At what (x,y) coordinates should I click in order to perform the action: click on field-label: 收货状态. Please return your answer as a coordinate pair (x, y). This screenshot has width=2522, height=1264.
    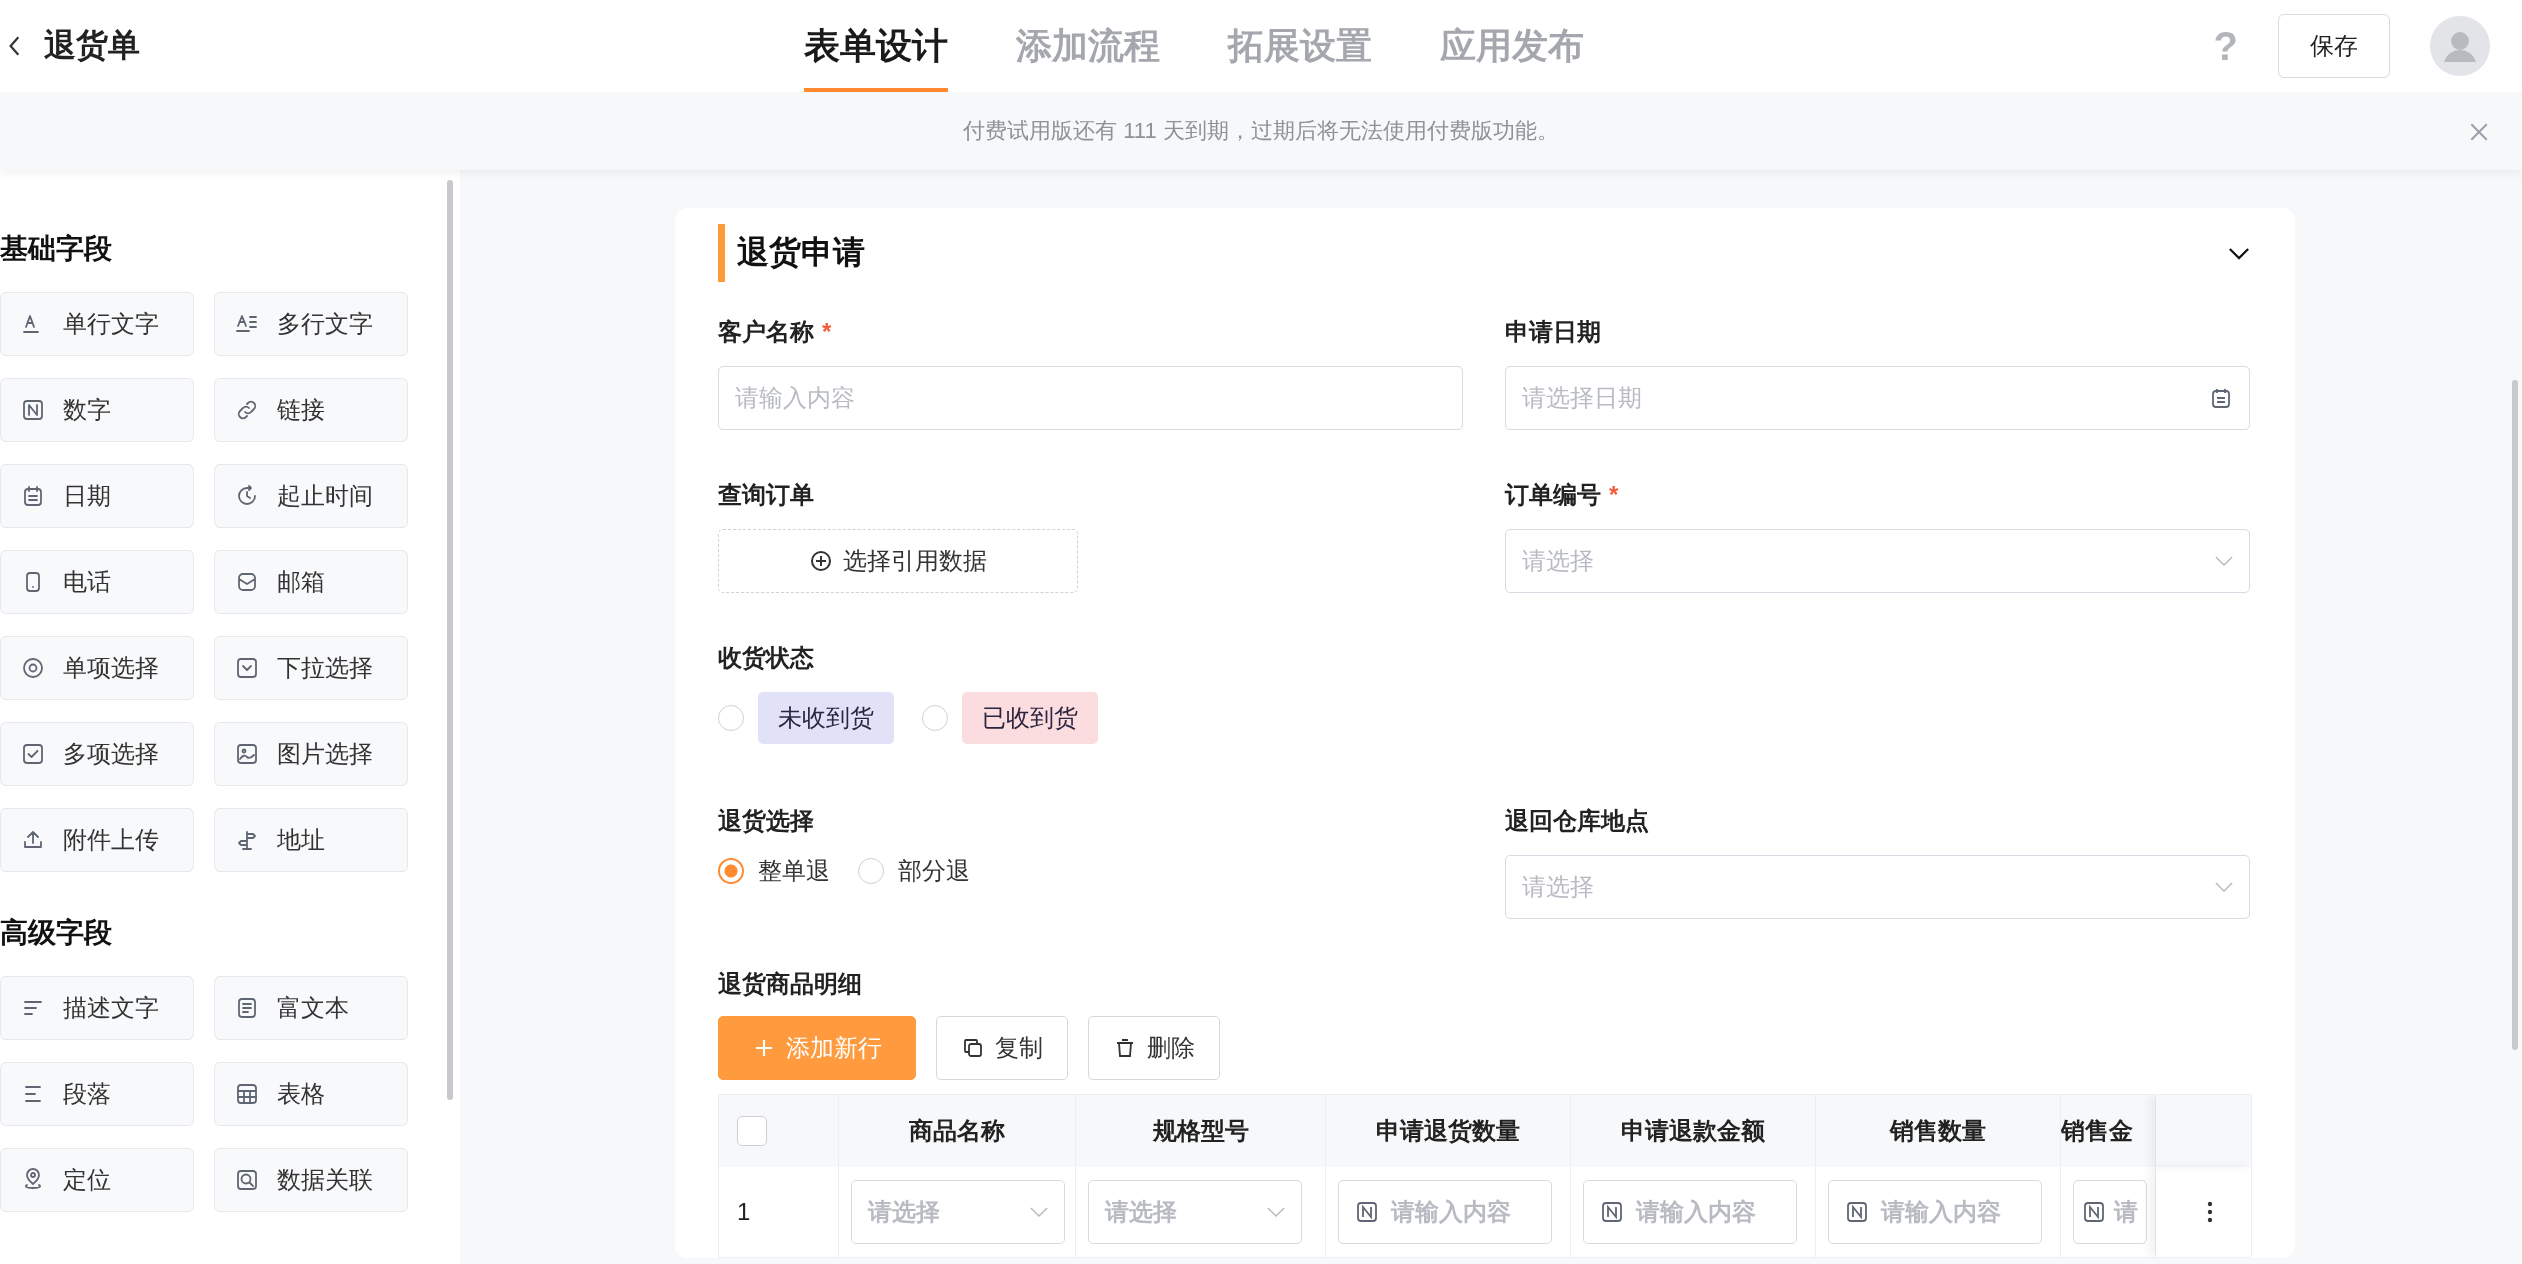
    Looking at the image, I should click on (766, 658).